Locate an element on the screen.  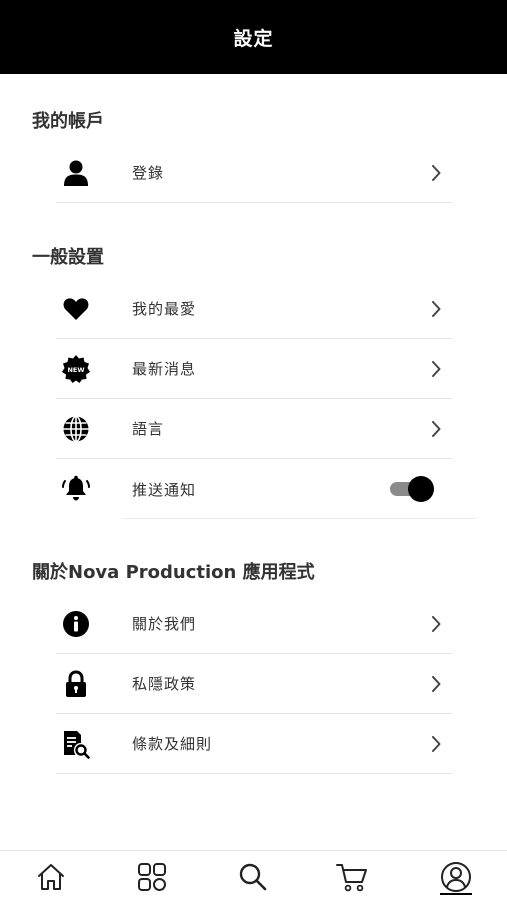
menu-item-label: 關於我們 is located at coordinates (164, 624).